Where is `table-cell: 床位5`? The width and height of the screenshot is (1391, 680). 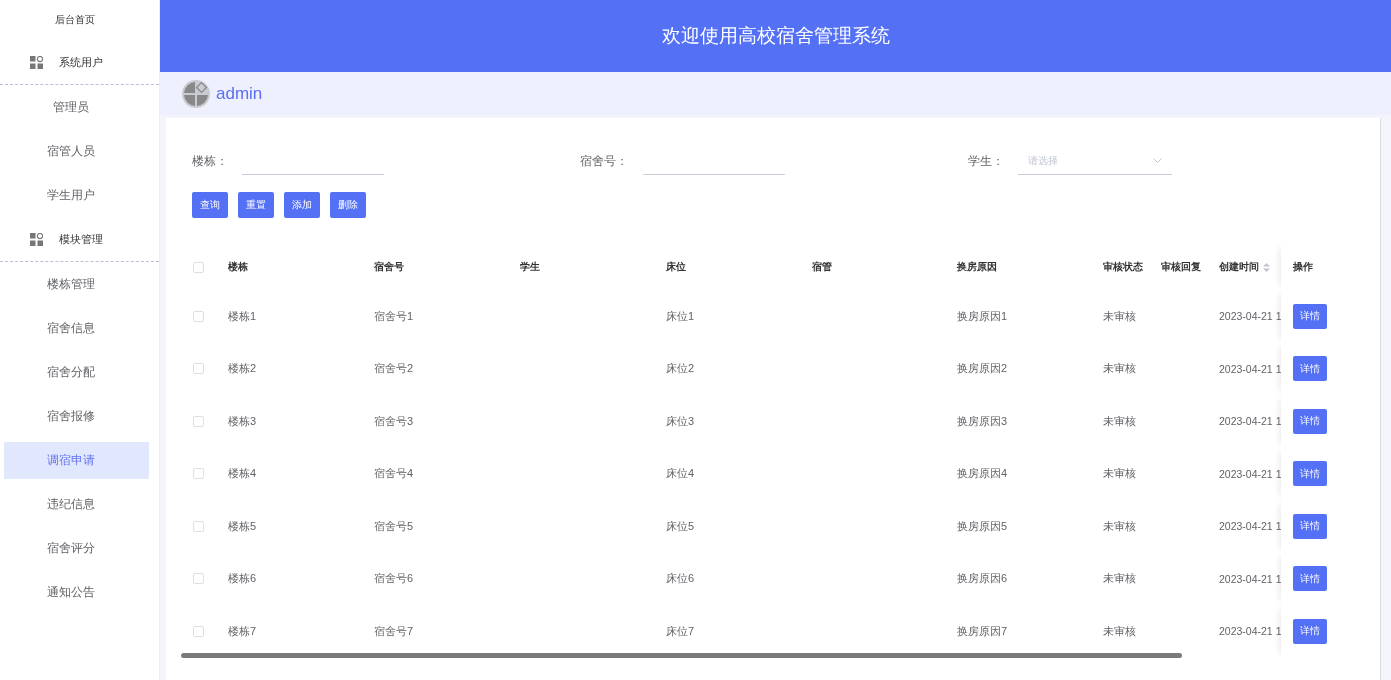
table-cell: 床位5 is located at coordinates (680, 526).